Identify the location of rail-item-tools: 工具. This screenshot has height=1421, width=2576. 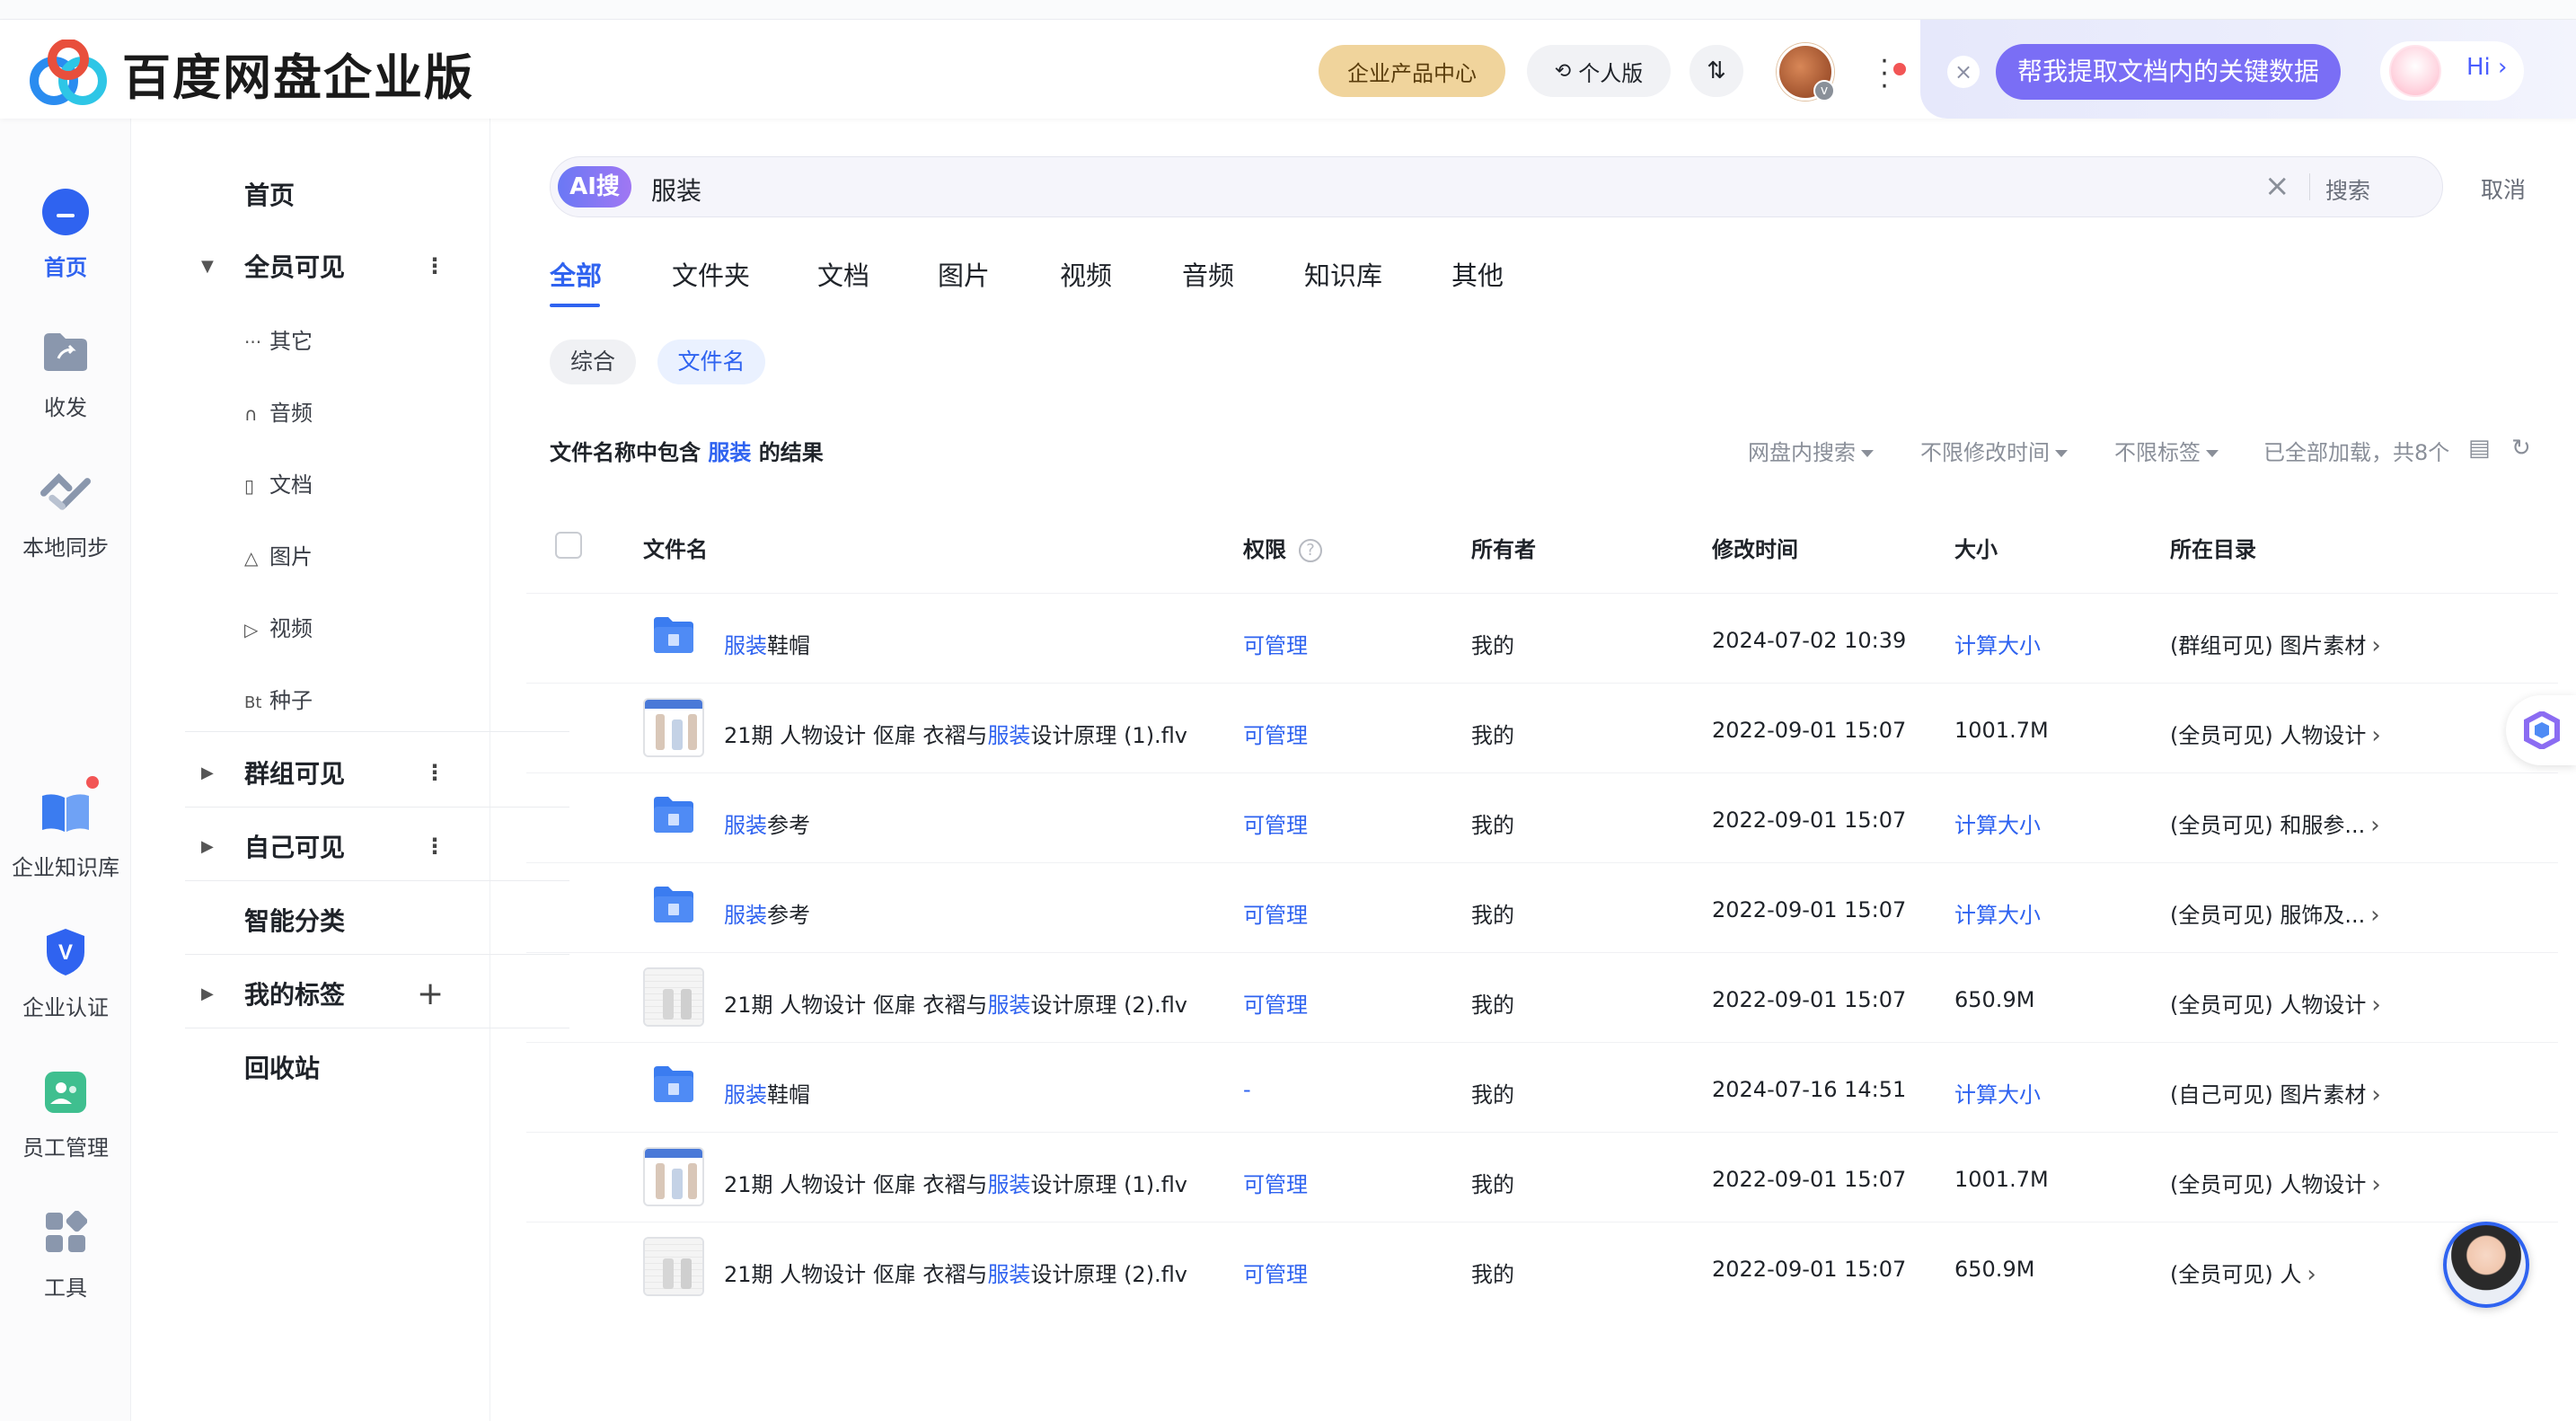
(65, 1254).